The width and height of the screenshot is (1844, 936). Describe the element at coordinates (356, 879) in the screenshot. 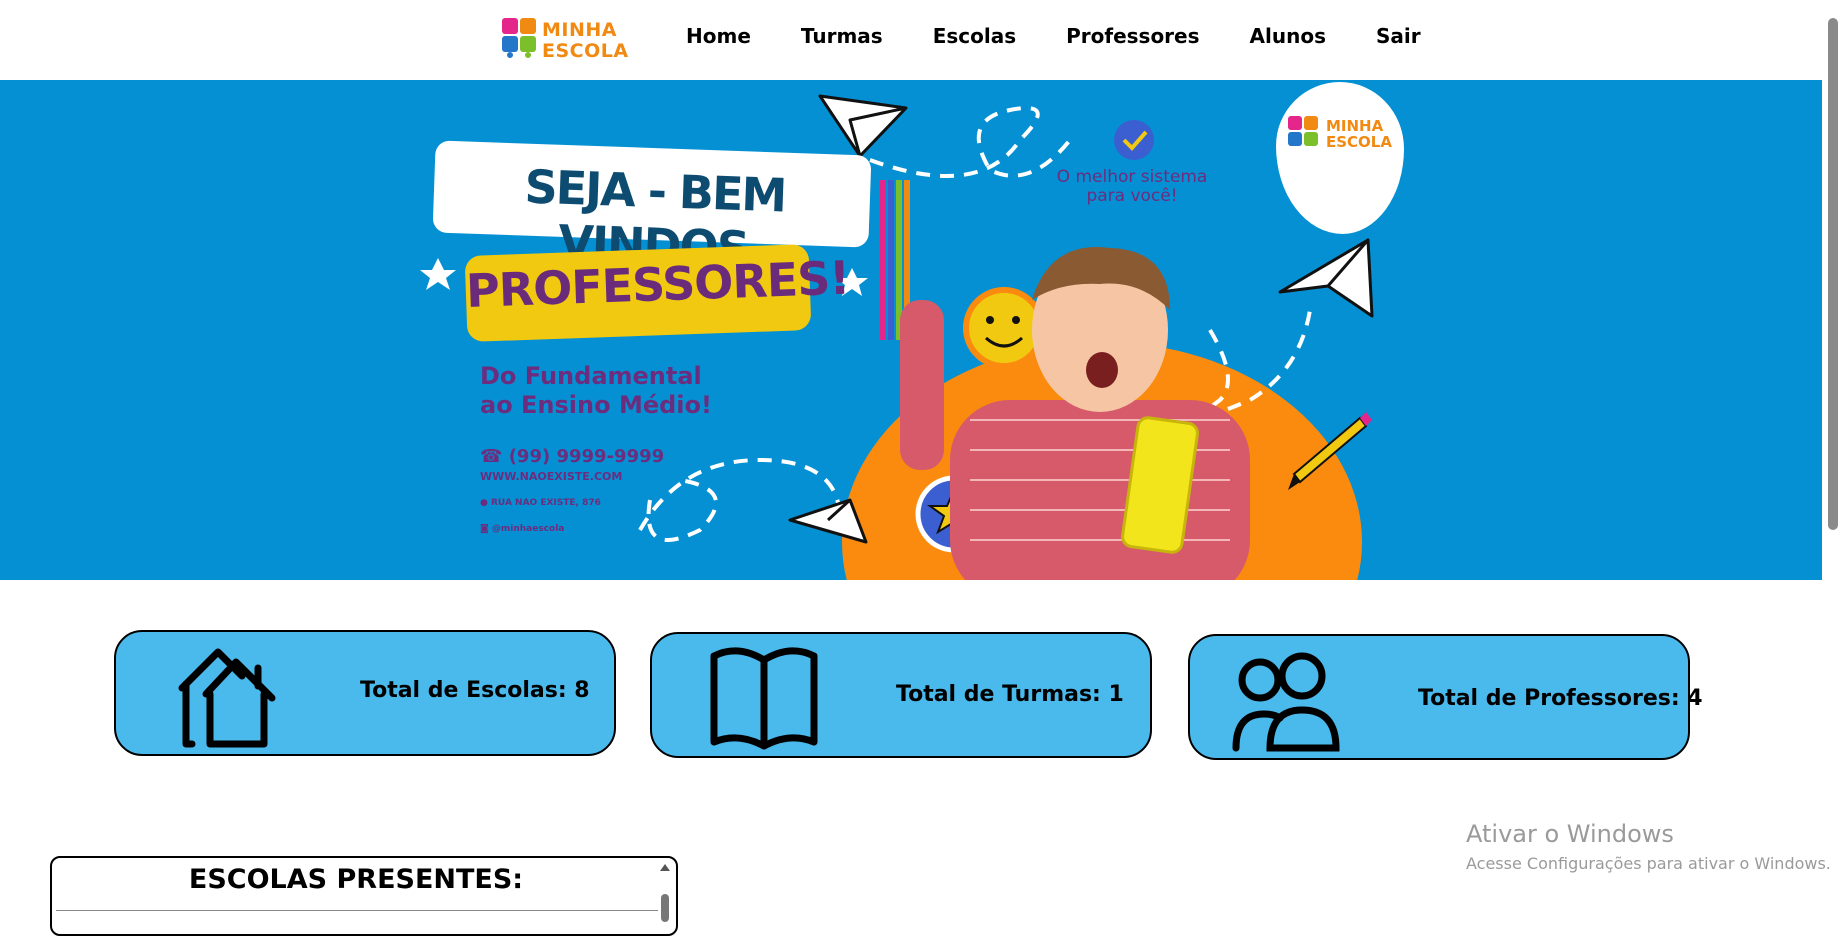

I see `schools-panel-title: ESCOLAS PRESENTES:` at that location.